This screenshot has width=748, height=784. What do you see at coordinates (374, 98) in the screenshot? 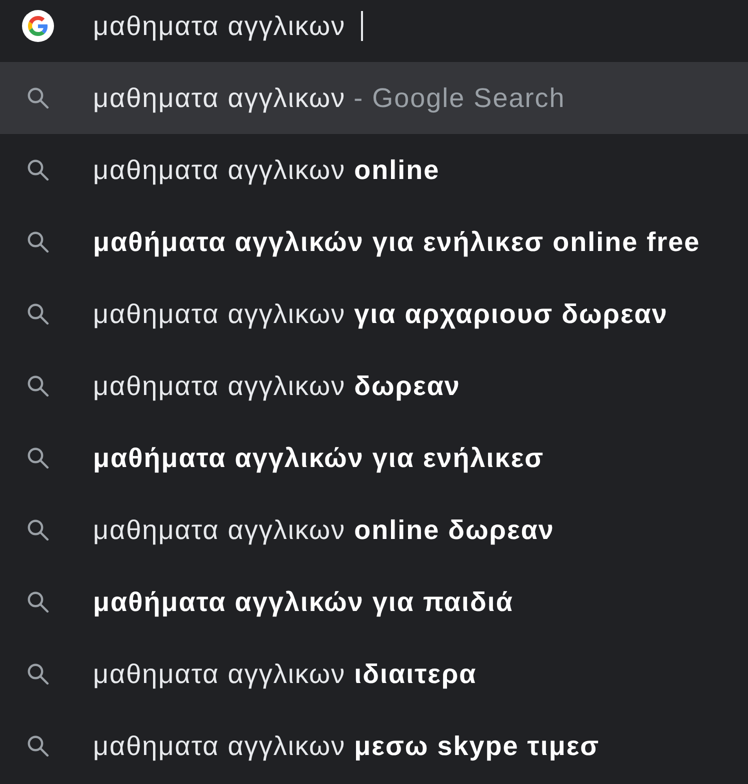
I see `suggestion-item: μαθηματα αγγλικων - Google Search` at bounding box center [374, 98].